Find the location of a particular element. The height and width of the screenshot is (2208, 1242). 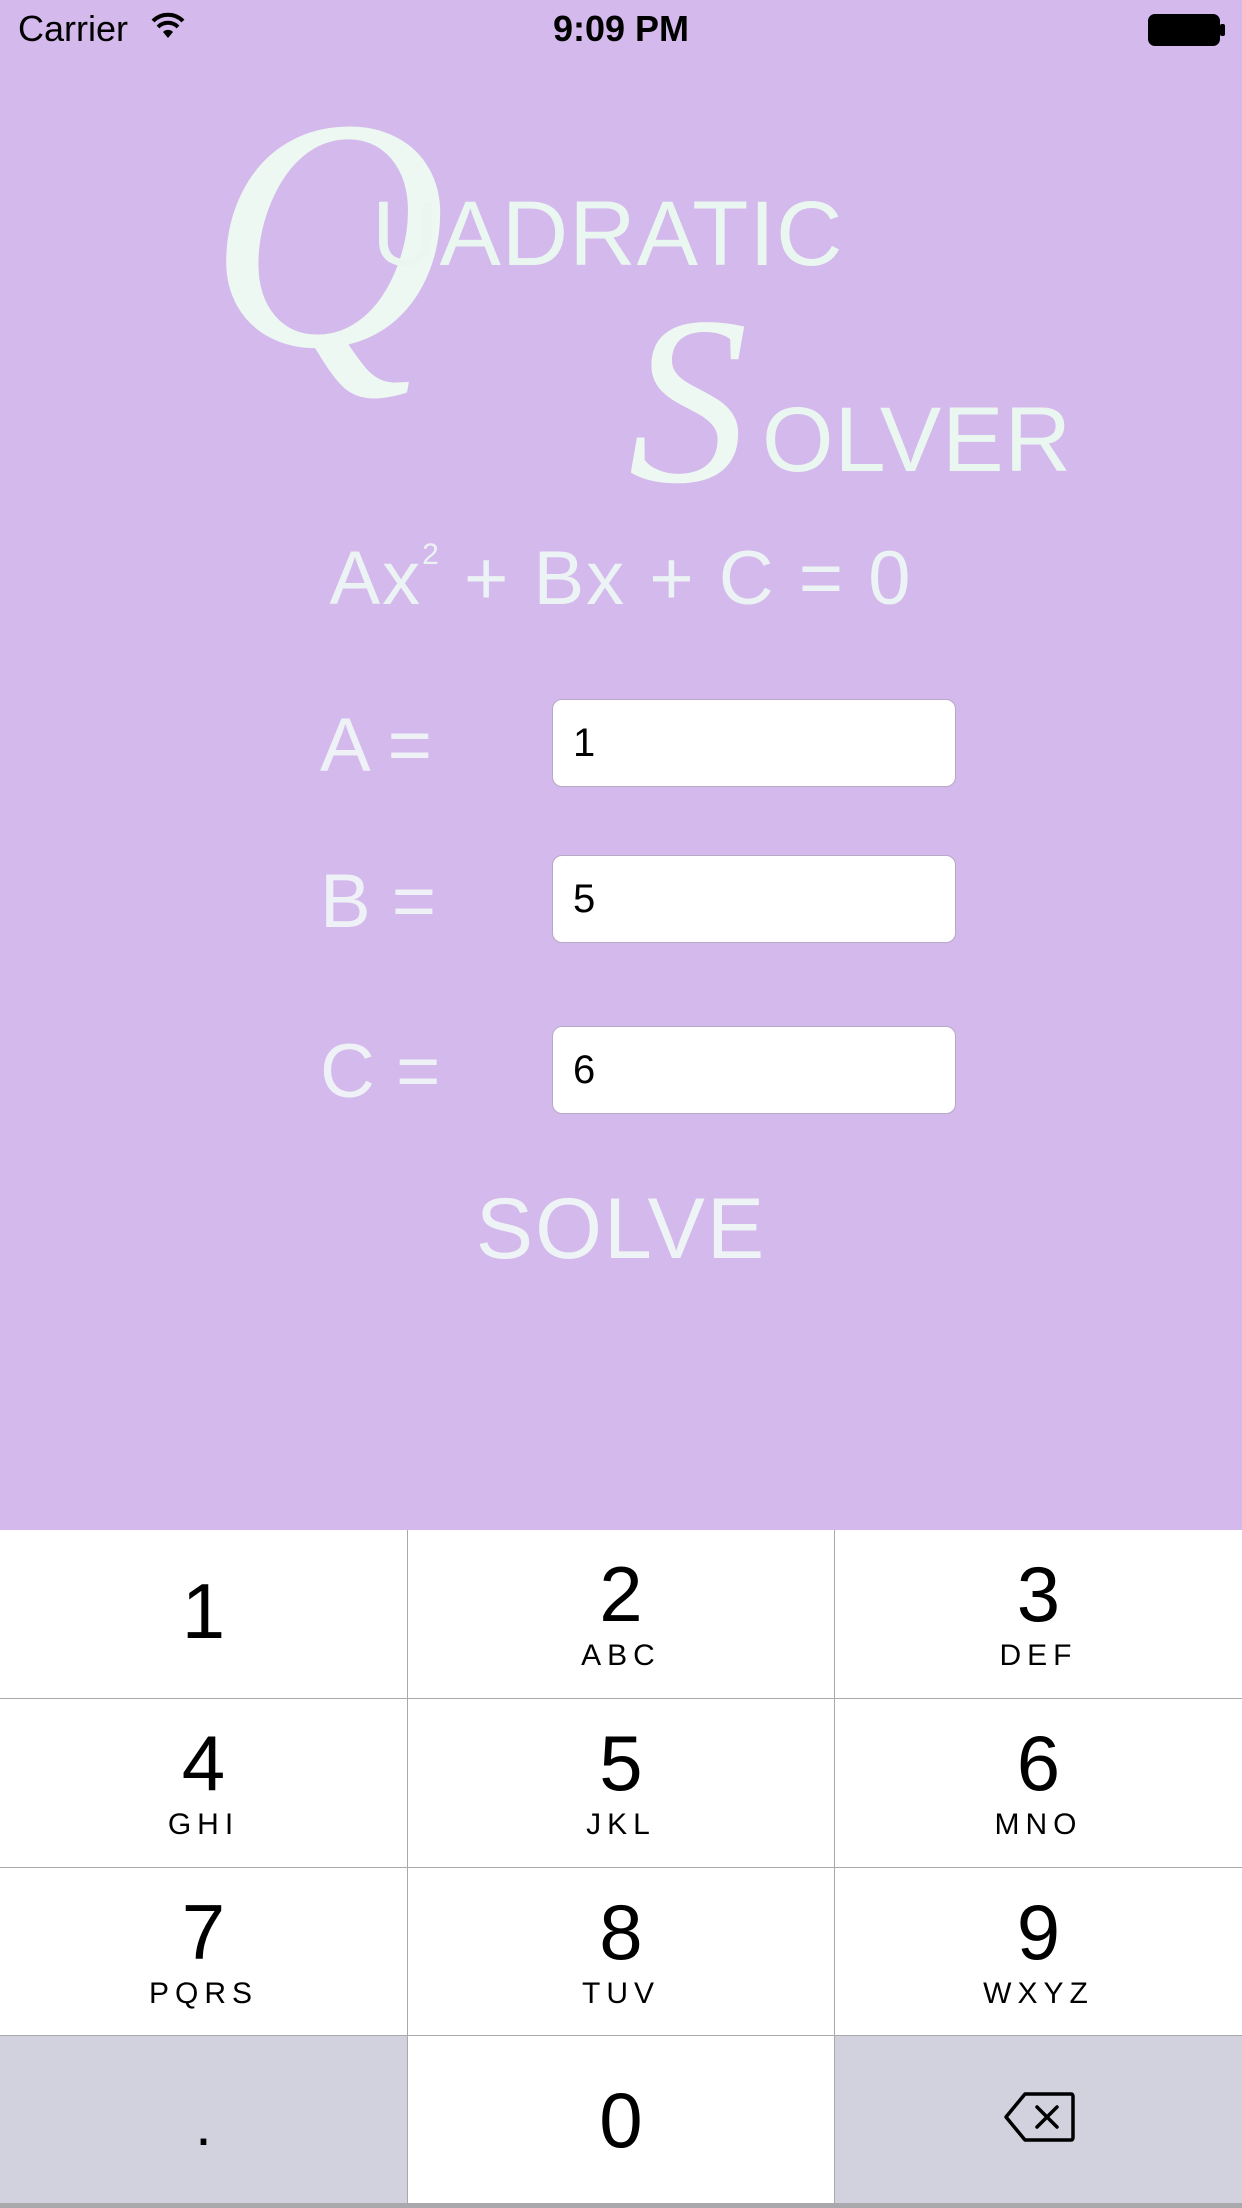

coefficient-c-input is located at coordinates (754, 1070).